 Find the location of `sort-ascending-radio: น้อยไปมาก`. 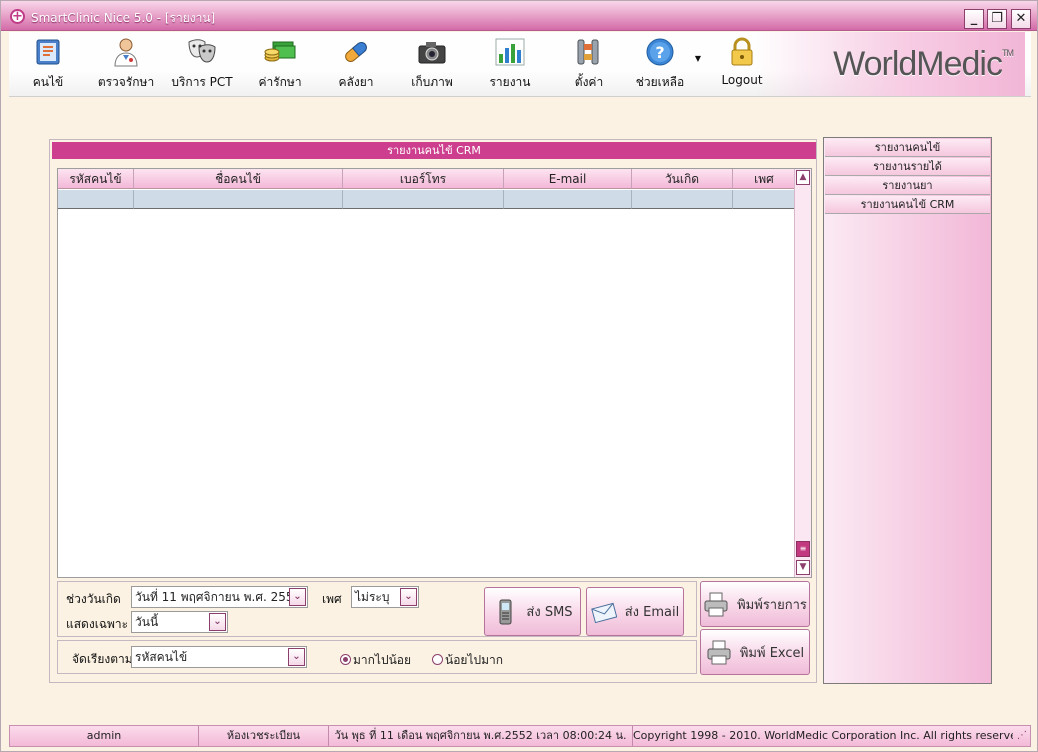

sort-ascending-radio: น้อยไปมาก is located at coordinates (467, 660).